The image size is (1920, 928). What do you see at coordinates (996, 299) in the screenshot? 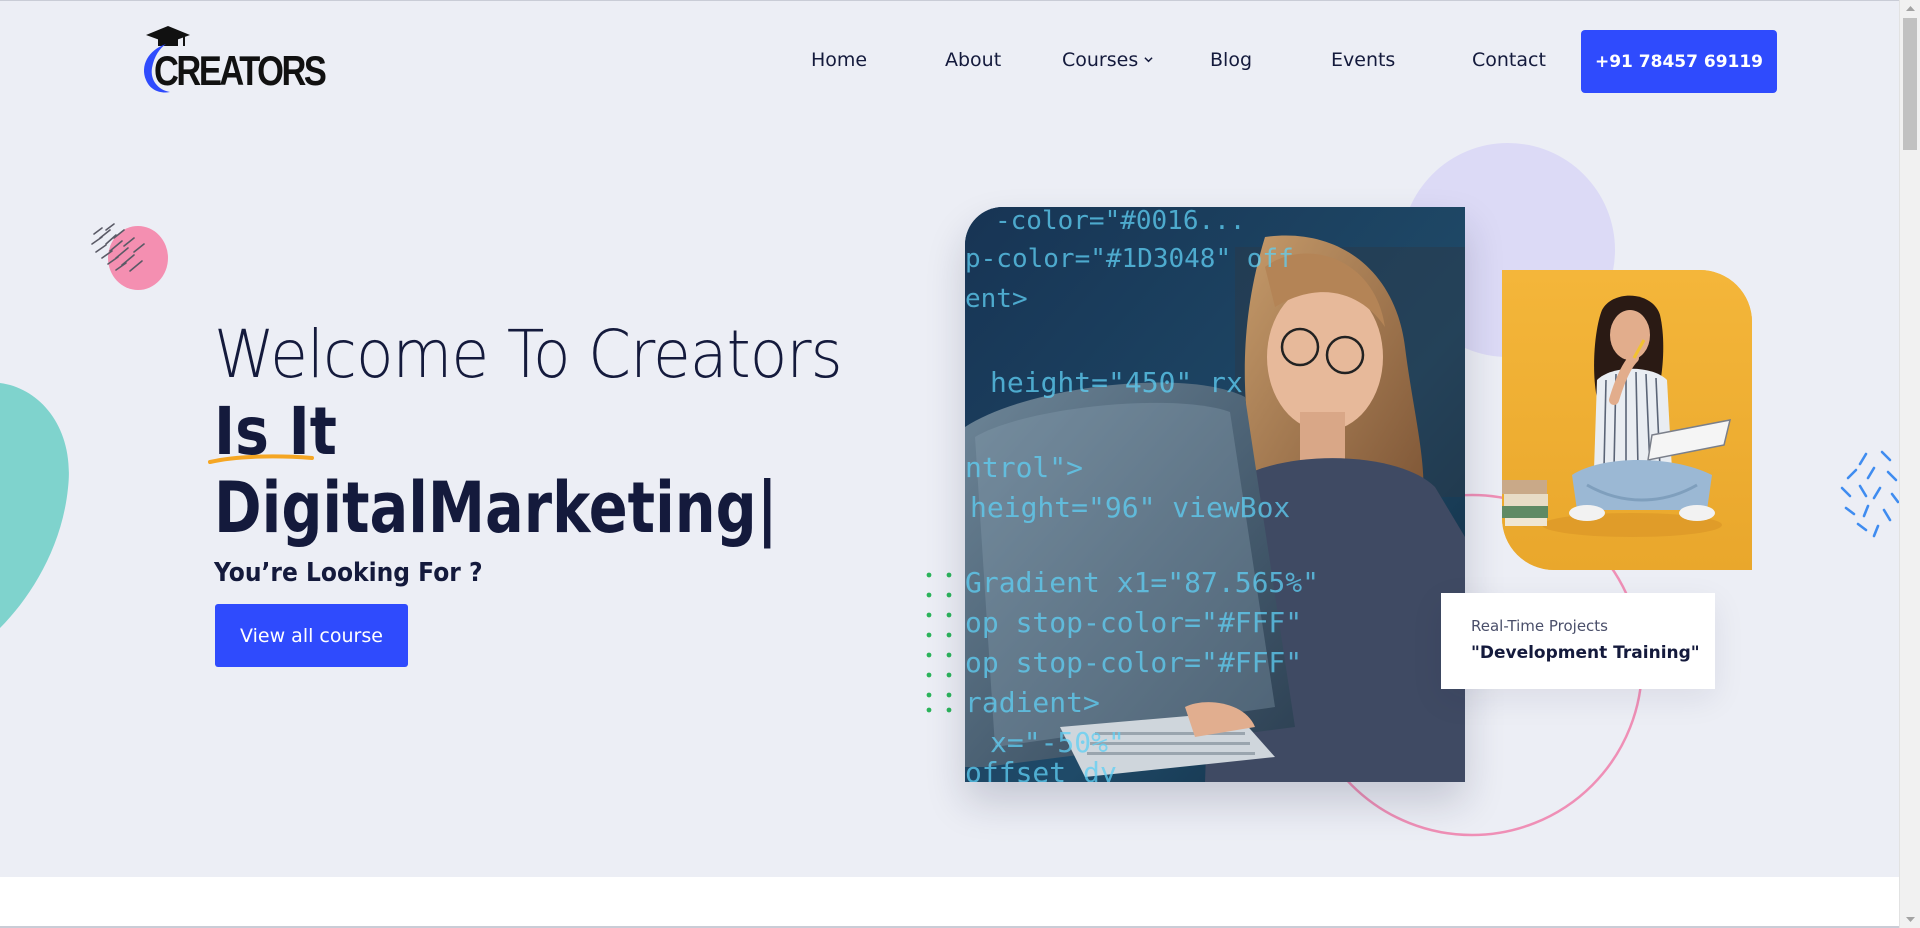
I see `svg-text: ent>` at bounding box center [996, 299].